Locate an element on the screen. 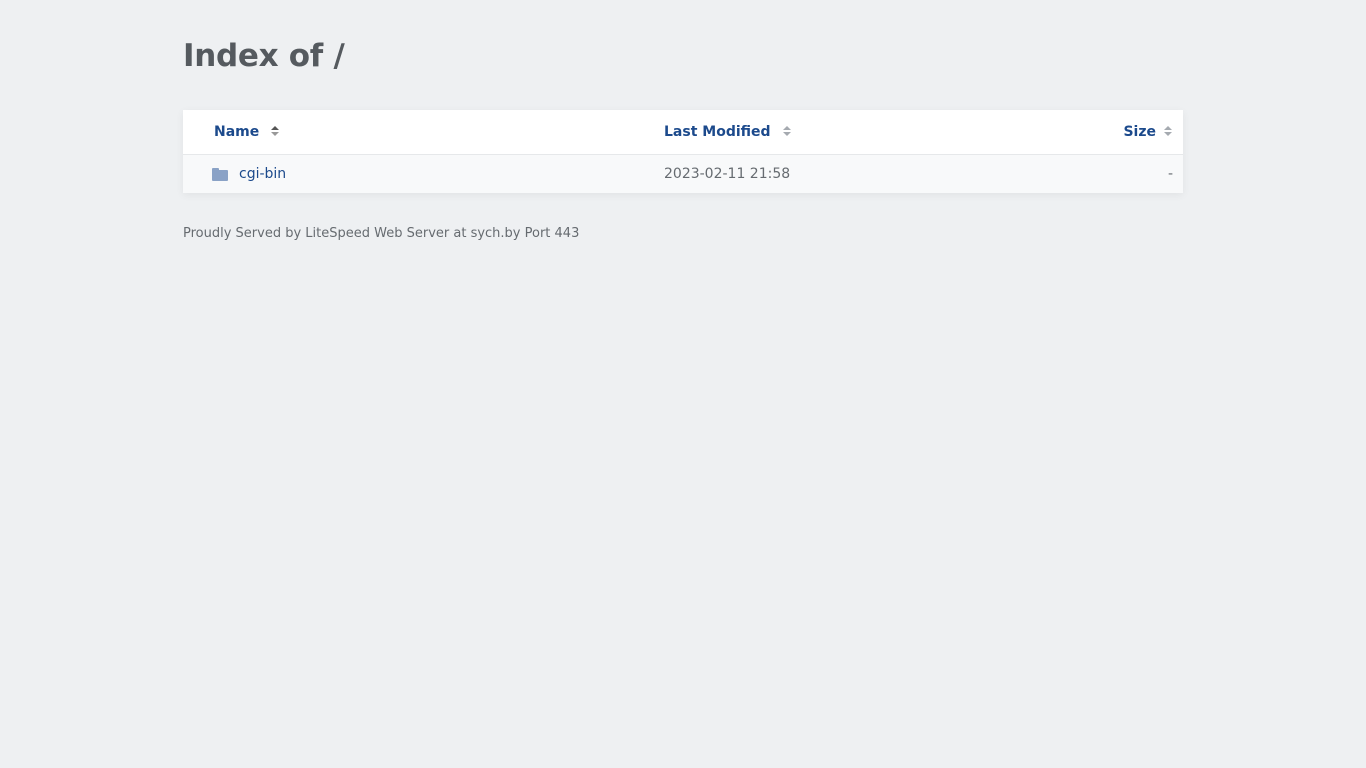 This screenshot has width=1366, height=768. page-title: Index of / is located at coordinates (264, 56).